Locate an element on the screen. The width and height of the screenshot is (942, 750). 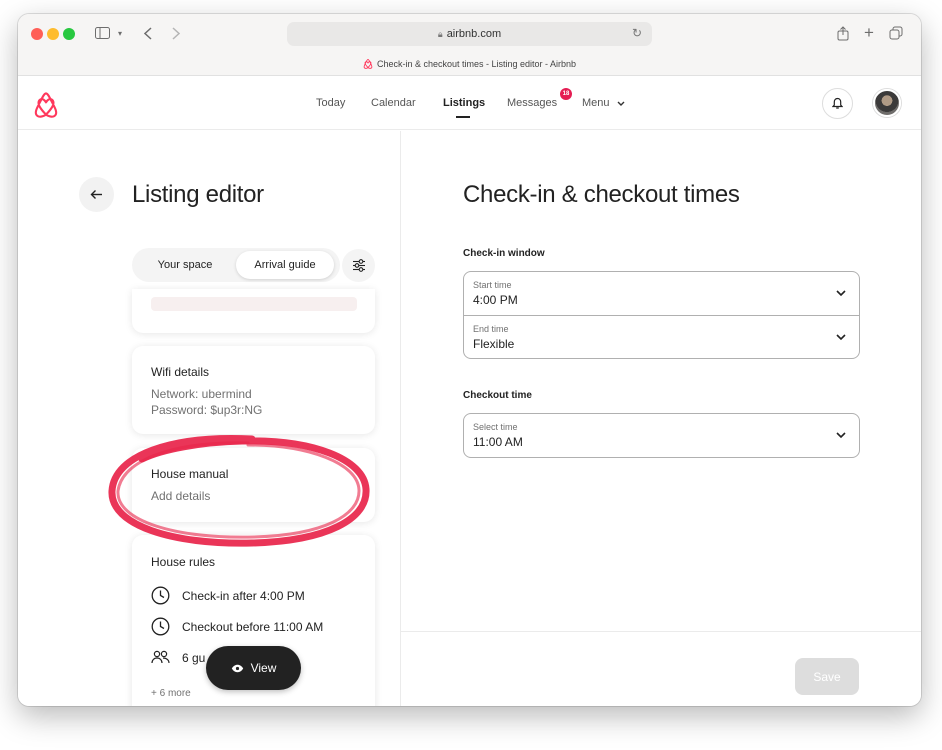
segmented-control: Your space Arrival guide is located at coordinates (236, 265).